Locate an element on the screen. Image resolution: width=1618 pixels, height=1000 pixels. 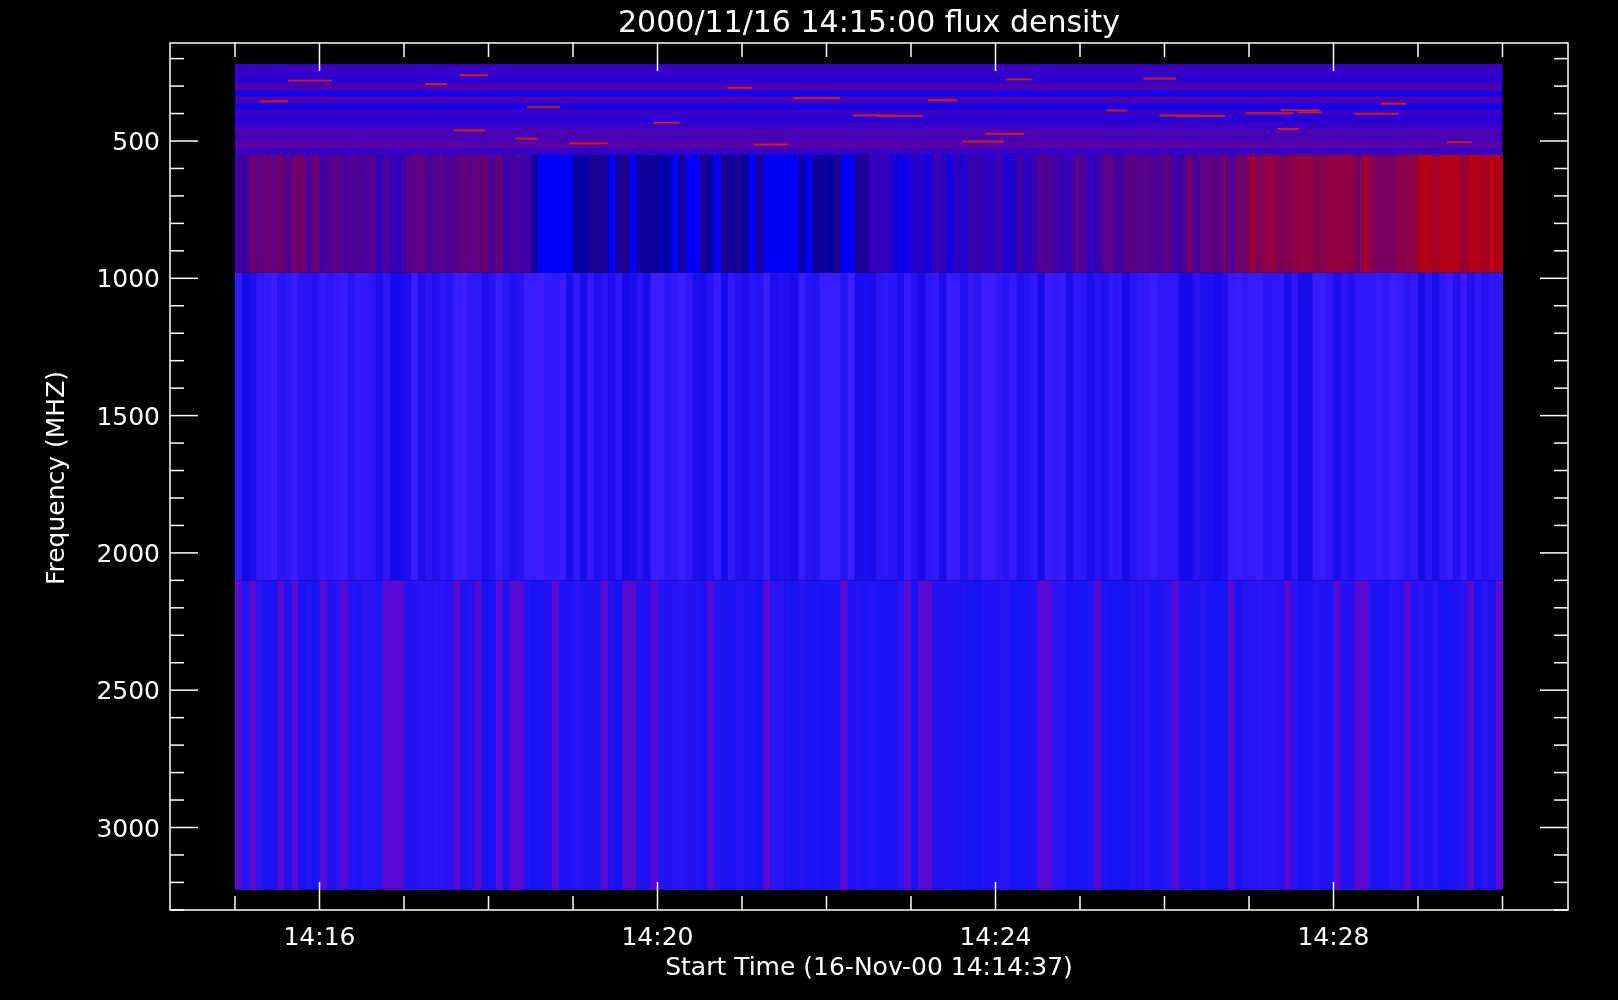
x-tick-label: 14:28 is located at coordinates (1333, 936).